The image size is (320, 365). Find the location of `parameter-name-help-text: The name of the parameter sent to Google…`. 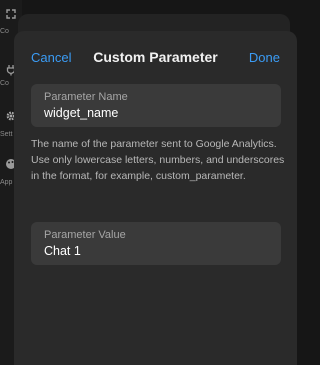

parameter-name-help-text: The name of the parameter sent to Google… is located at coordinates (158, 160).